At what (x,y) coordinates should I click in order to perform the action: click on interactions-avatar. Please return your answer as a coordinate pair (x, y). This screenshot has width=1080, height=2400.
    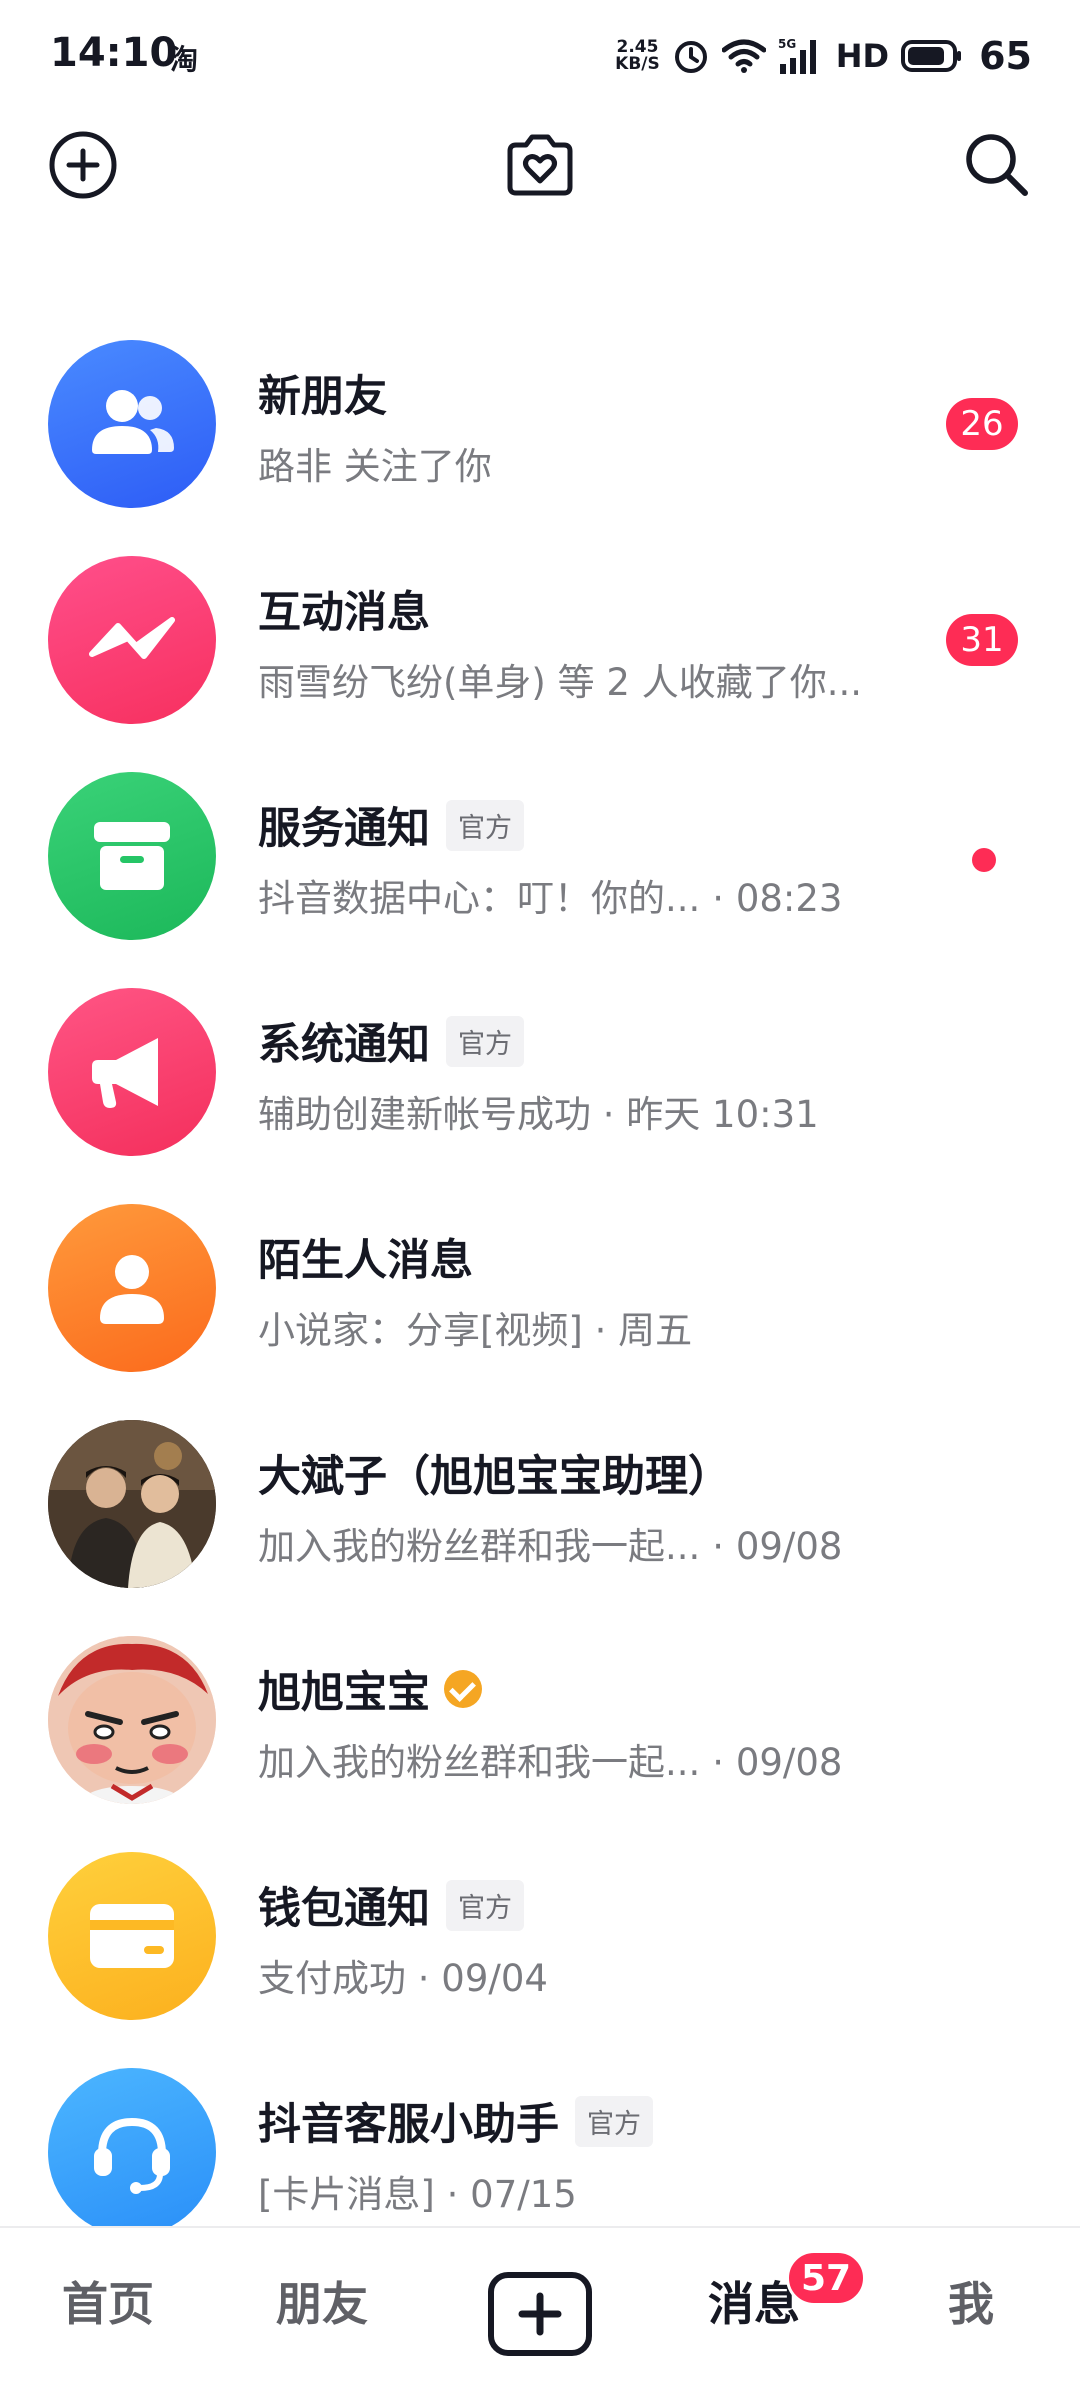
    Looking at the image, I should click on (132, 640).